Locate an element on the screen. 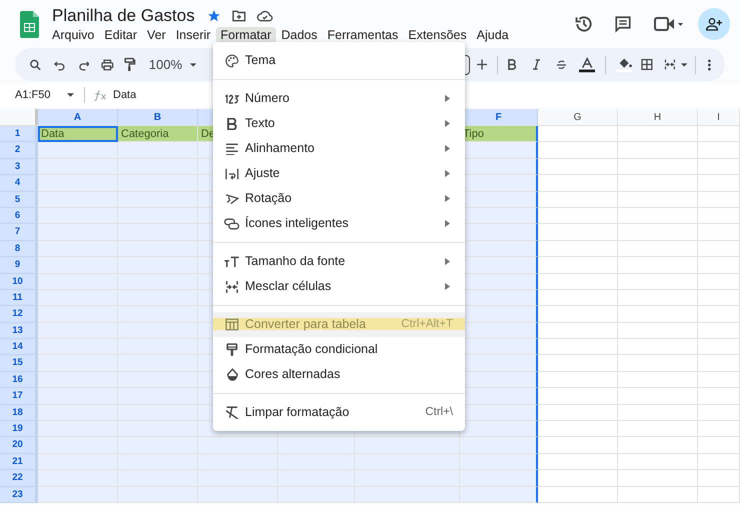  italic-icon is located at coordinates (536, 64).